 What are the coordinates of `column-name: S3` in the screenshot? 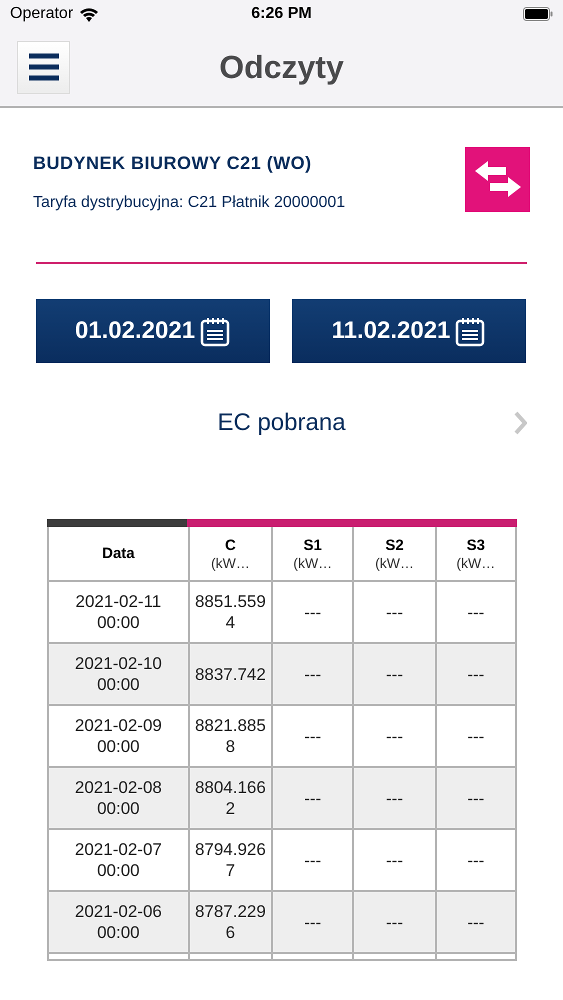 It's located at (476, 545).